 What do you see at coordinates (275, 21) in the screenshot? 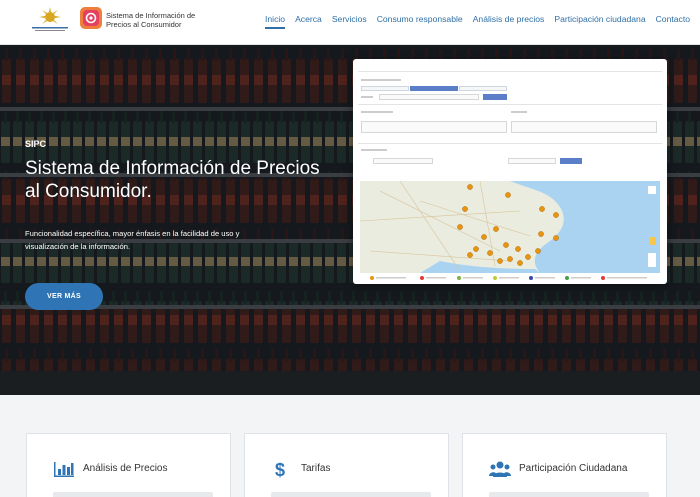
I see `nav-inicio: Inicio` at bounding box center [275, 21].